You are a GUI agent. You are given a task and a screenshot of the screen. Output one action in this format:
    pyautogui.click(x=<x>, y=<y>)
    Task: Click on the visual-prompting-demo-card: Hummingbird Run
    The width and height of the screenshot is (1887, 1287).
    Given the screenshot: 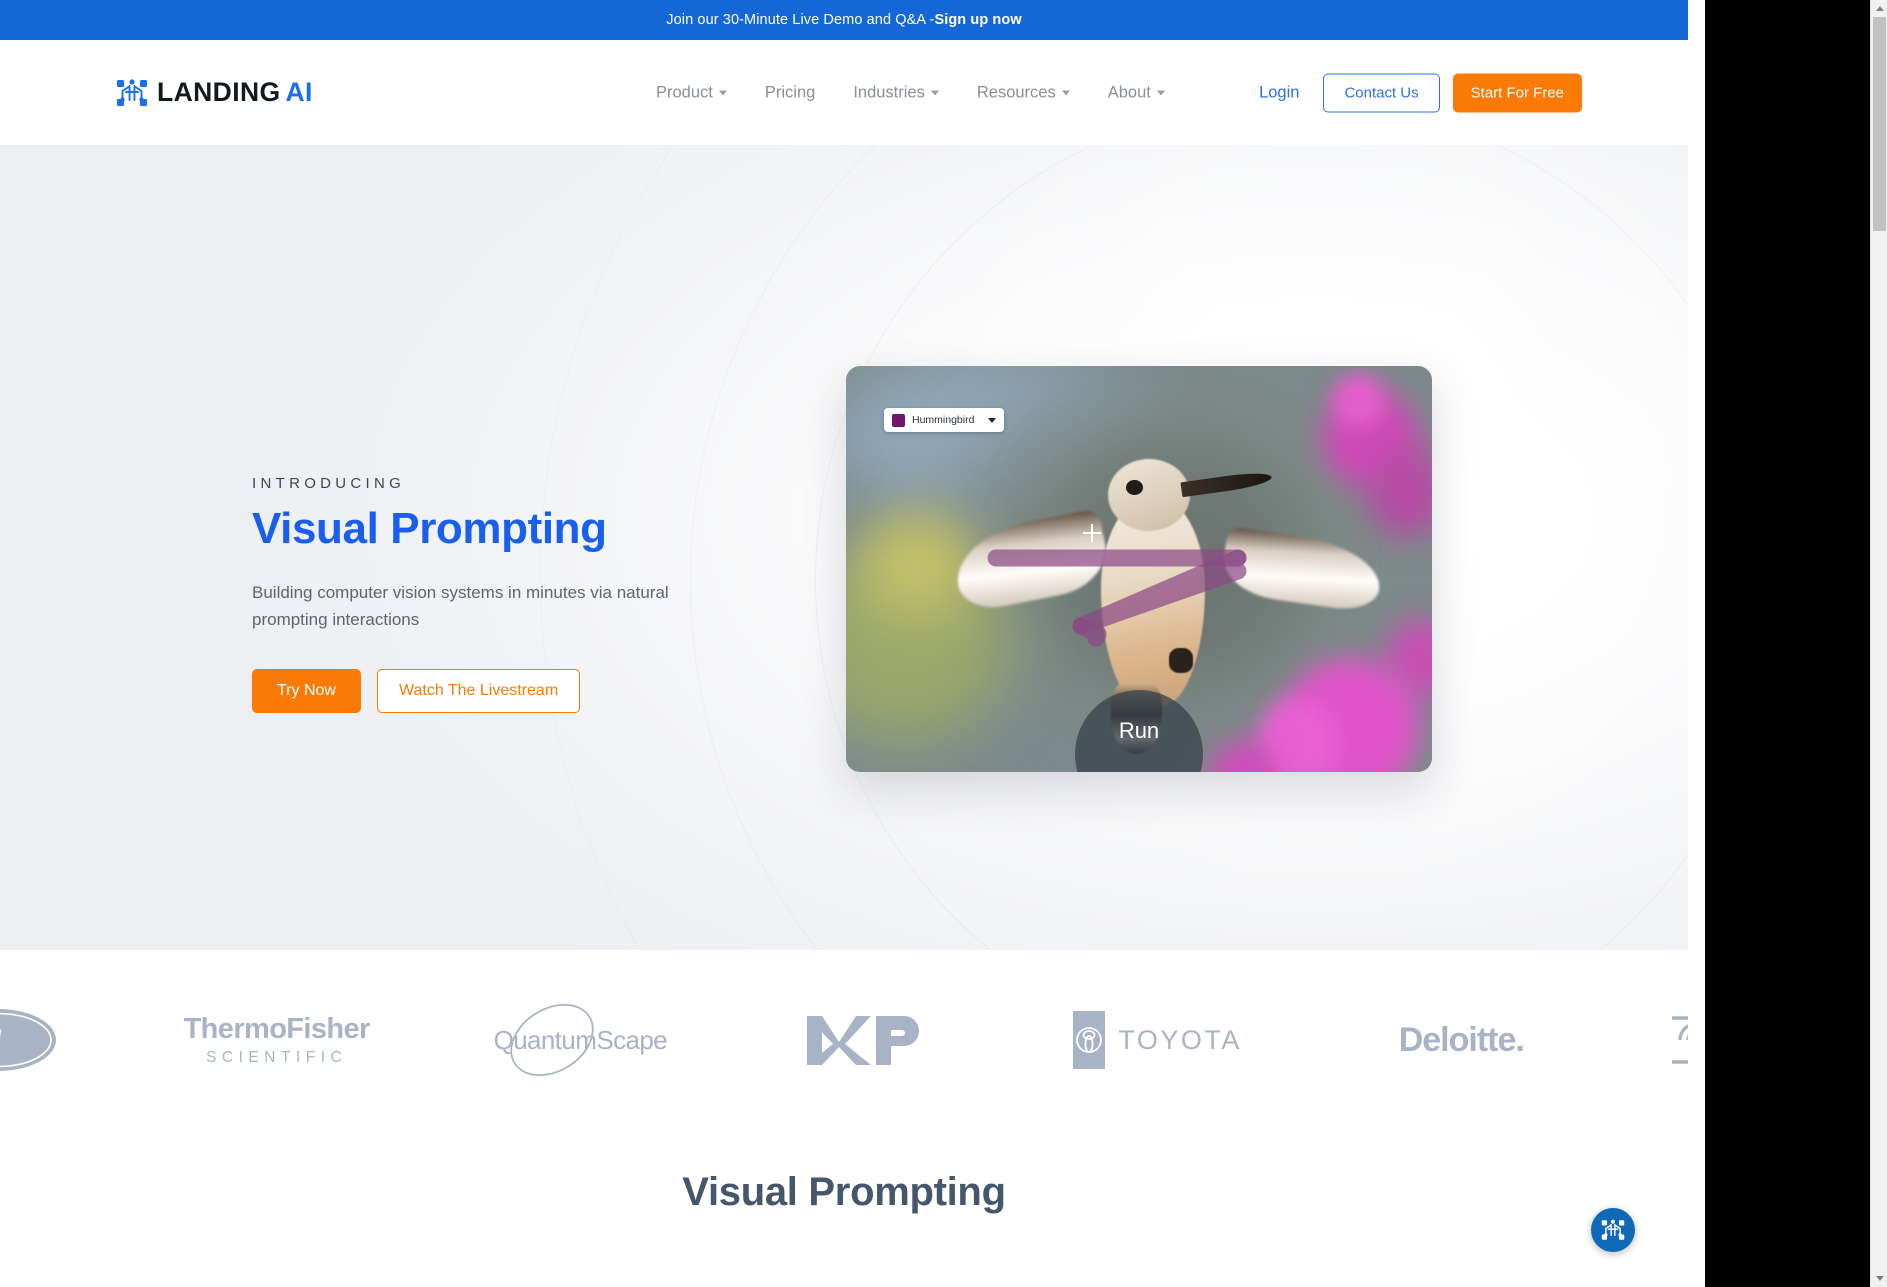 What is the action you would take?
    pyautogui.click(x=1139, y=569)
    